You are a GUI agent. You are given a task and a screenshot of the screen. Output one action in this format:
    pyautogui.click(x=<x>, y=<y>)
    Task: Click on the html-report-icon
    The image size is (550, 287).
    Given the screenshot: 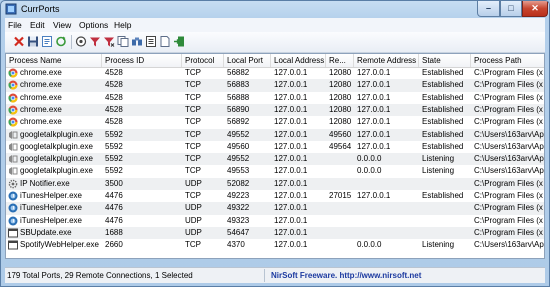 What is the action you would take?
    pyautogui.click(x=151, y=41)
    